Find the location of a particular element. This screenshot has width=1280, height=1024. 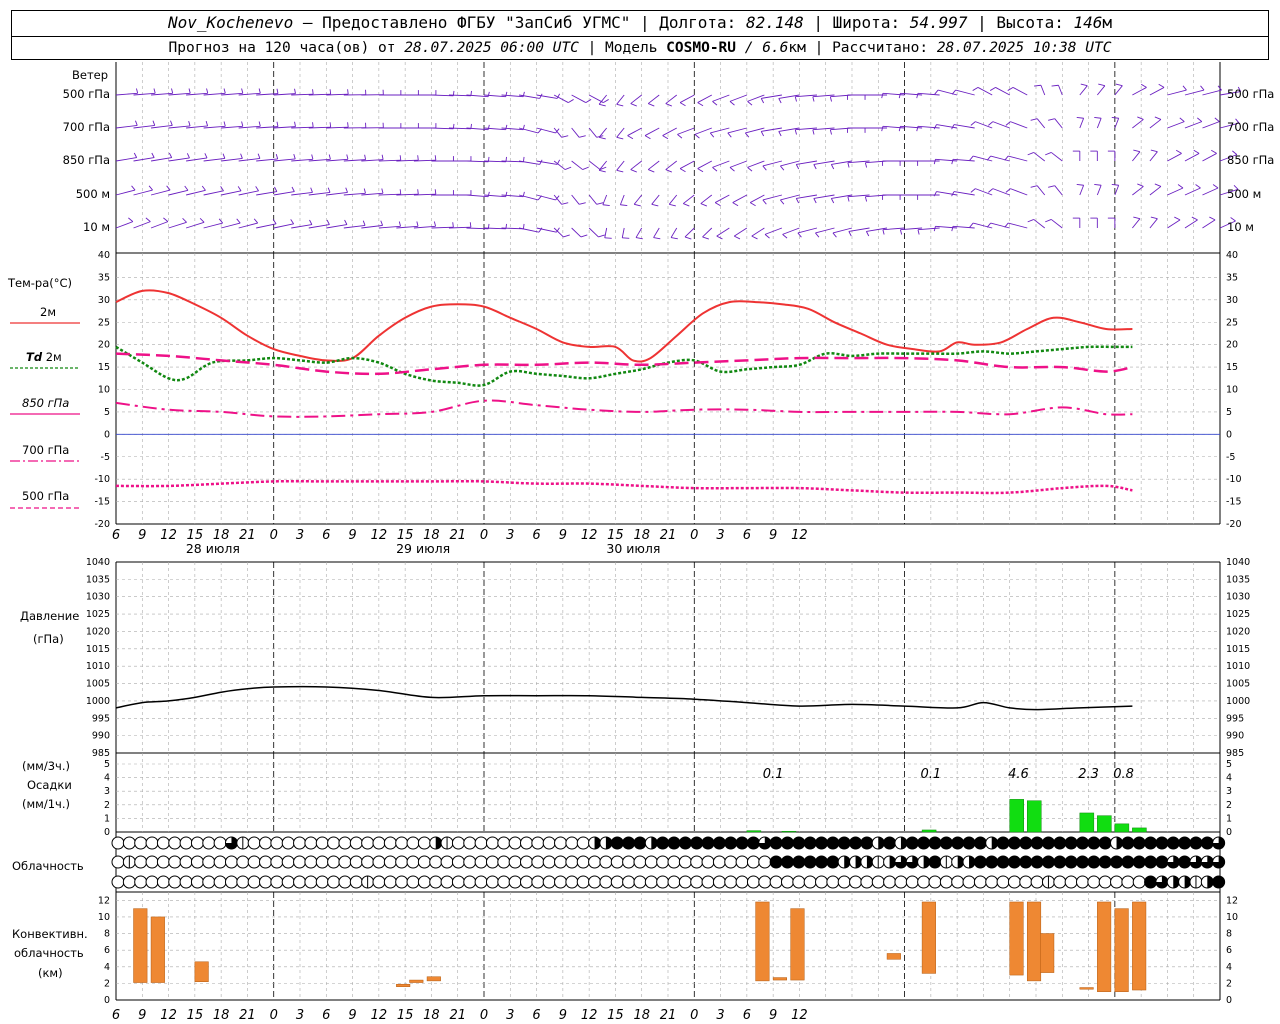

precip-tick-label-right: 5 is located at coordinates (1229, 764).